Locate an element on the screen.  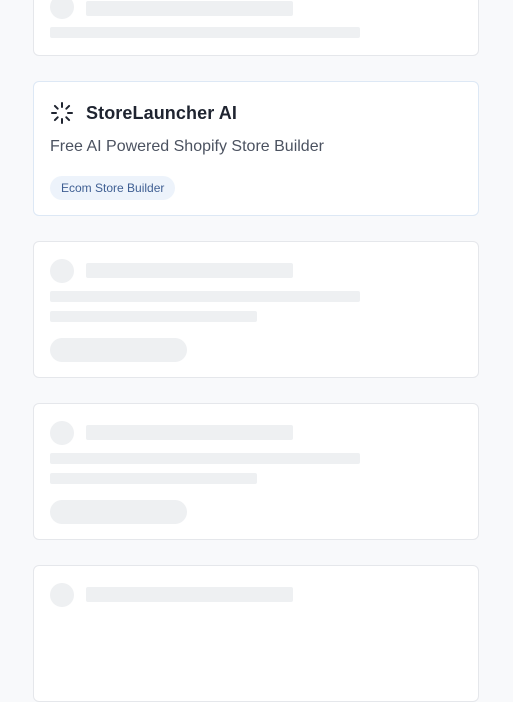
skeleton-card is located at coordinates (256, 28).